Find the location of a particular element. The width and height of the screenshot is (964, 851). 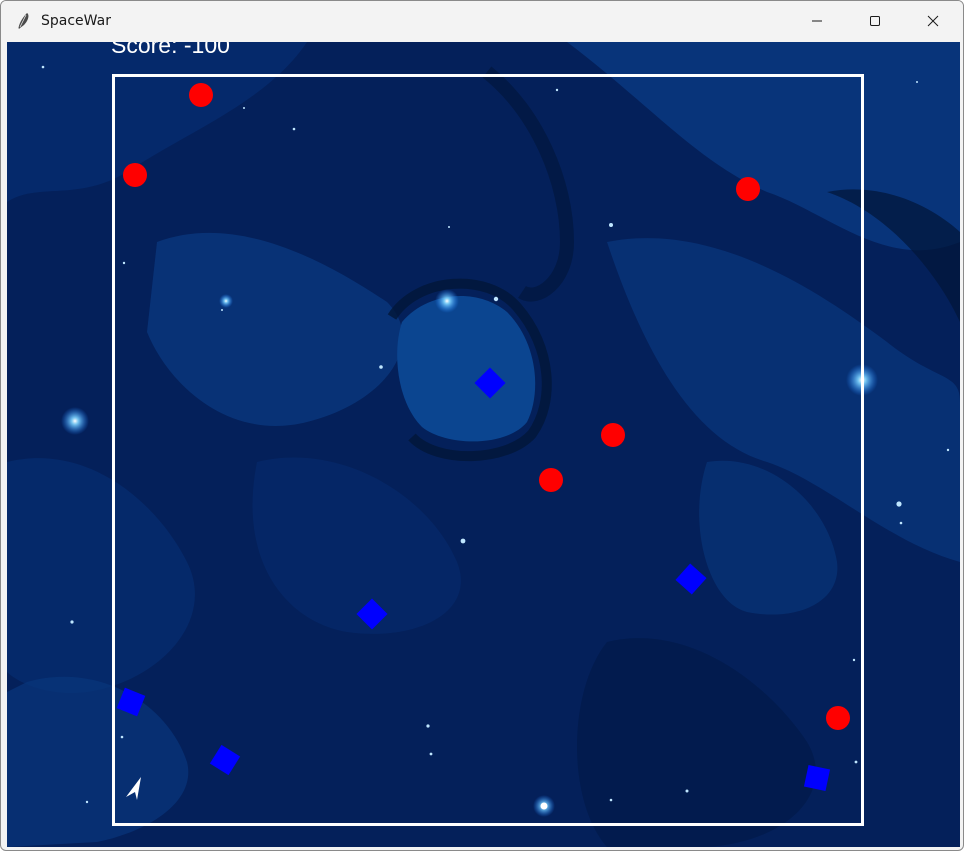

minimize-button is located at coordinates (817, 21).